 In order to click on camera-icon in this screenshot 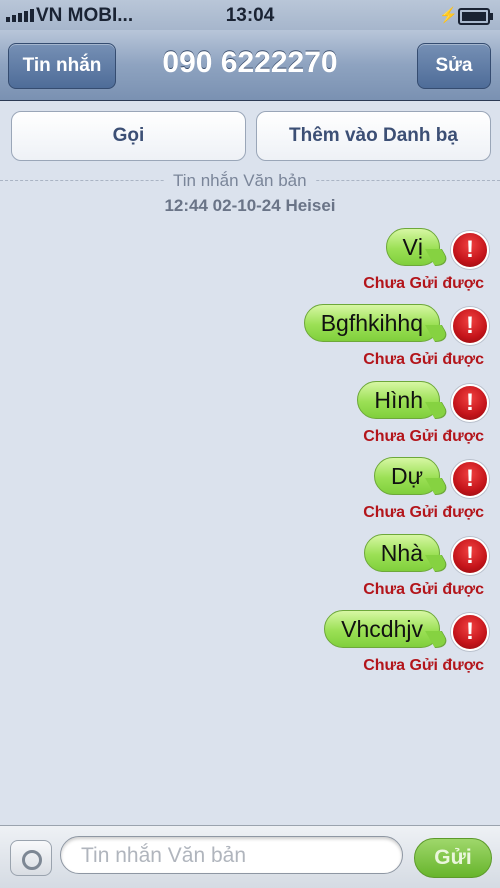, I will do `click(31, 858)`.